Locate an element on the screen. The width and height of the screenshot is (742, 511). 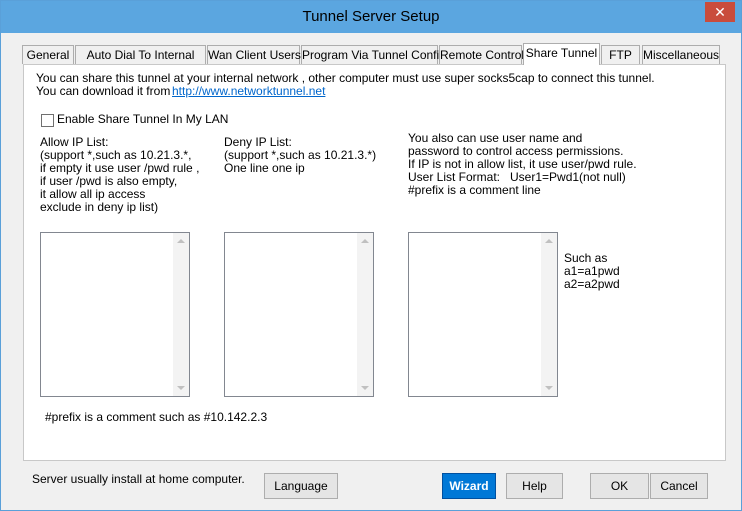
footer-note: Server usually install at home computer. is located at coordinates (138, 479).